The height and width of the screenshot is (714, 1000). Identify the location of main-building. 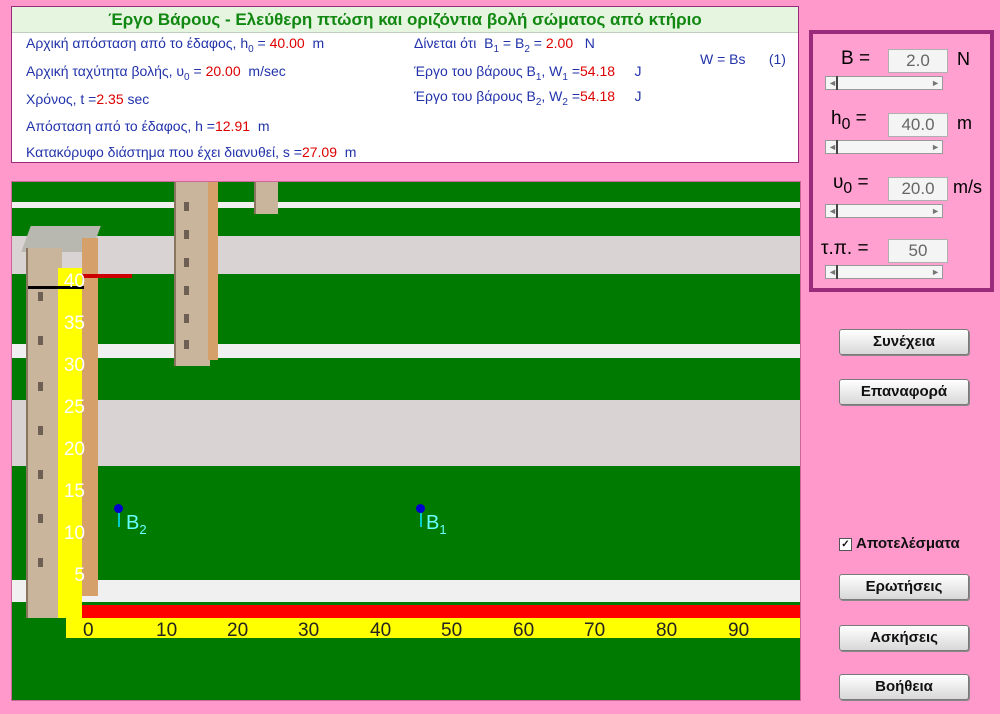
(44, 433).